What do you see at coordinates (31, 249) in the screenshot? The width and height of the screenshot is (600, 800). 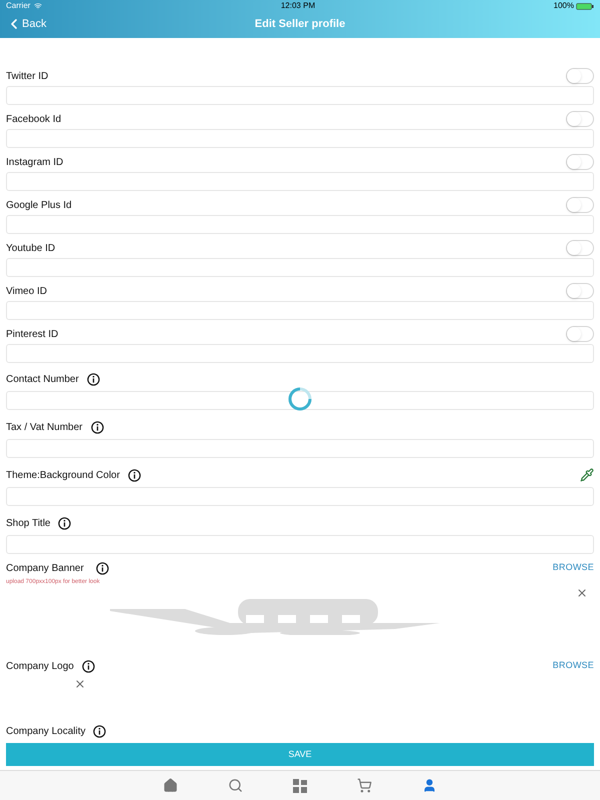 I see `field-label: Youtube ID` at bounding box center [31, 249].